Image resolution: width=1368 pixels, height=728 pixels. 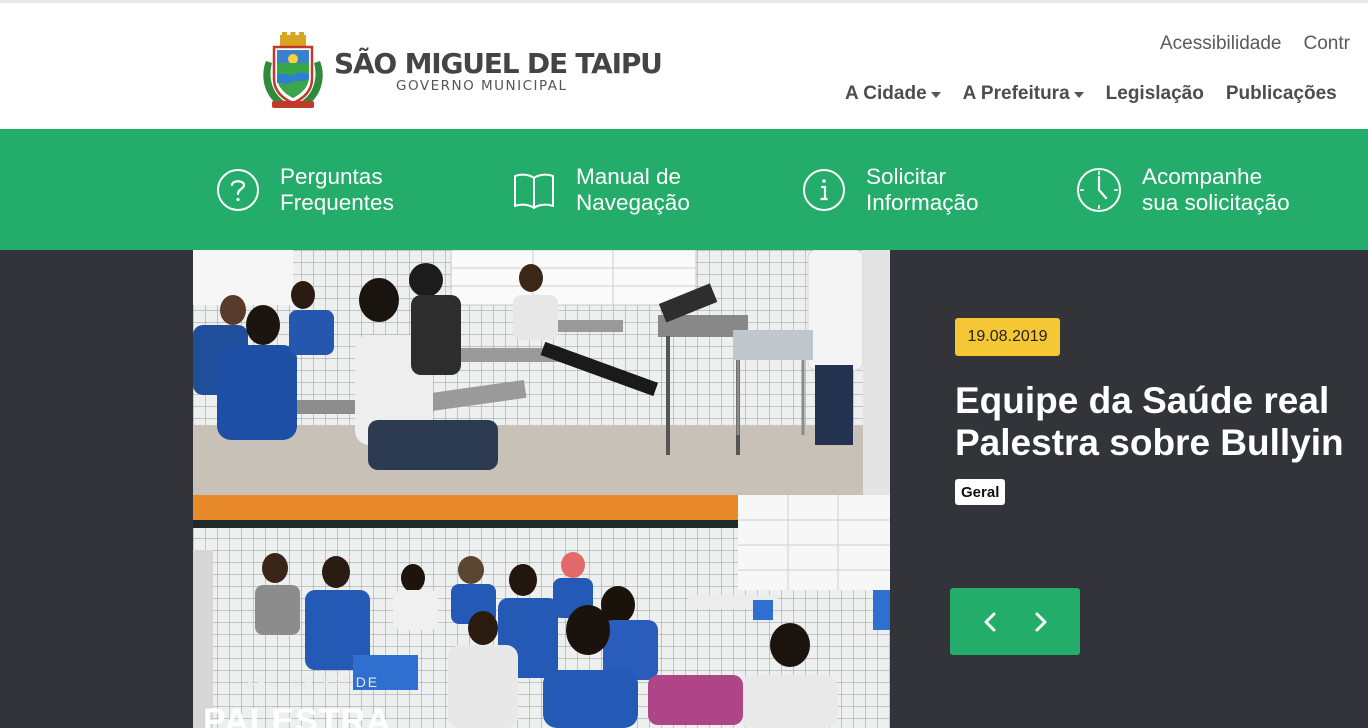 I want to click on chevron-right-icon, so click(x=1040, y=621).